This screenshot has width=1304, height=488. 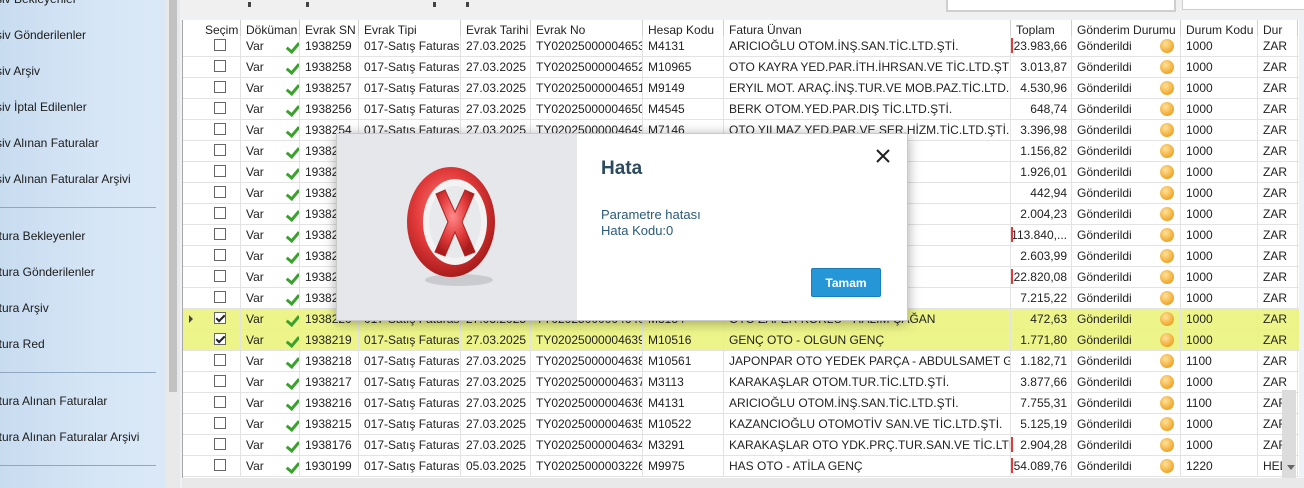 I want to click on total-flag-marker, so click(x=1012, y=45).